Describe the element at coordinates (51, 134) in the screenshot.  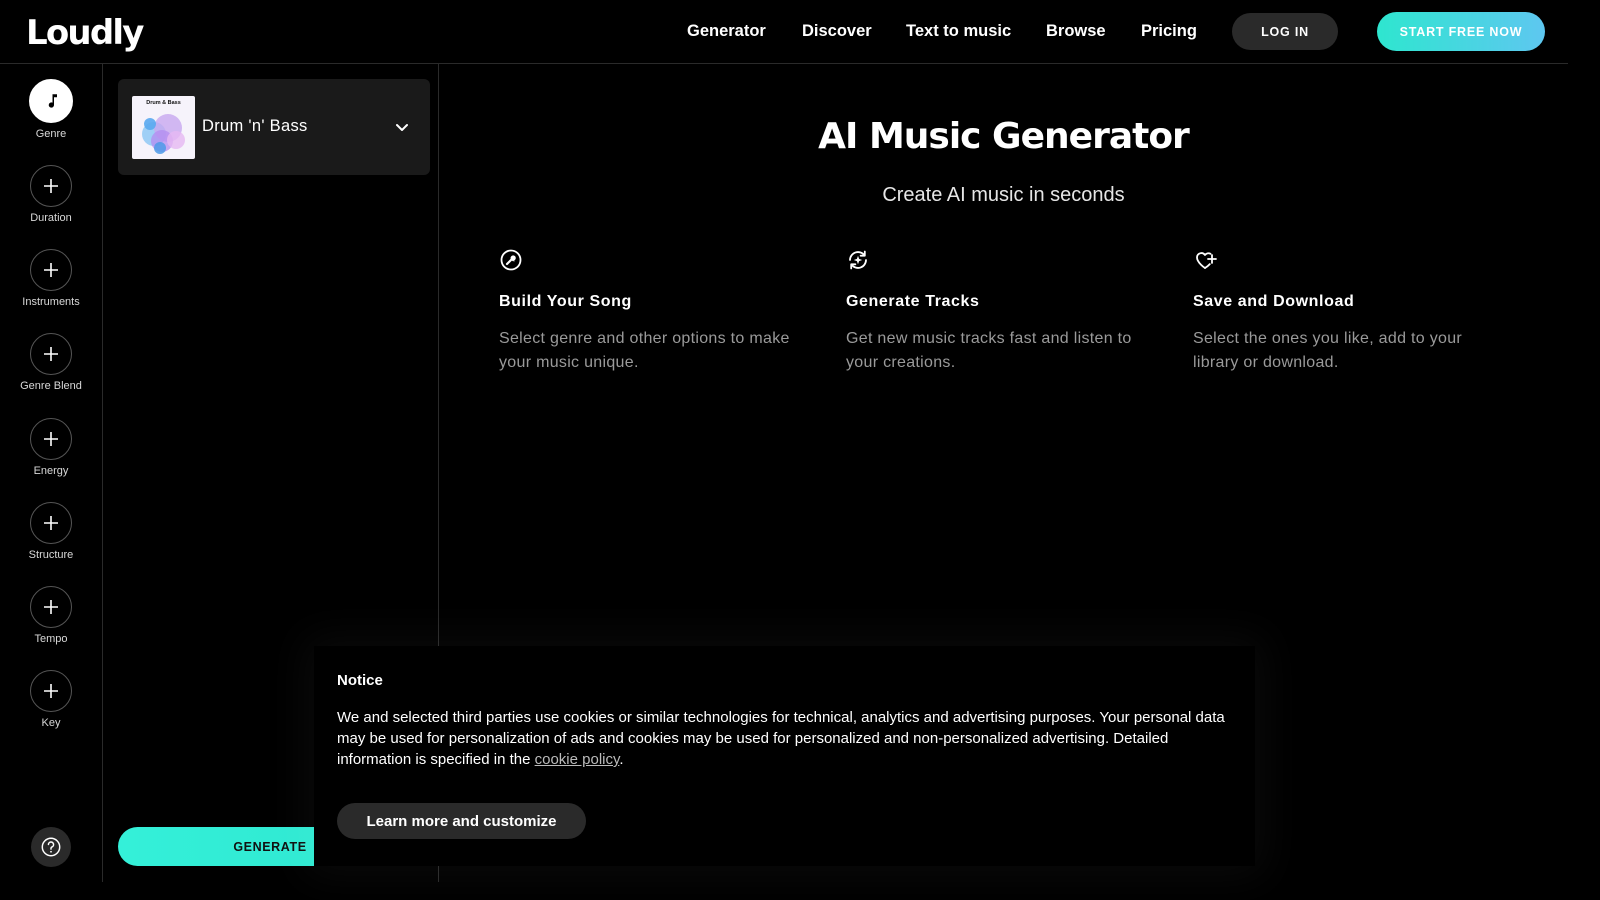
I see `rail-label: Genre` at that location.